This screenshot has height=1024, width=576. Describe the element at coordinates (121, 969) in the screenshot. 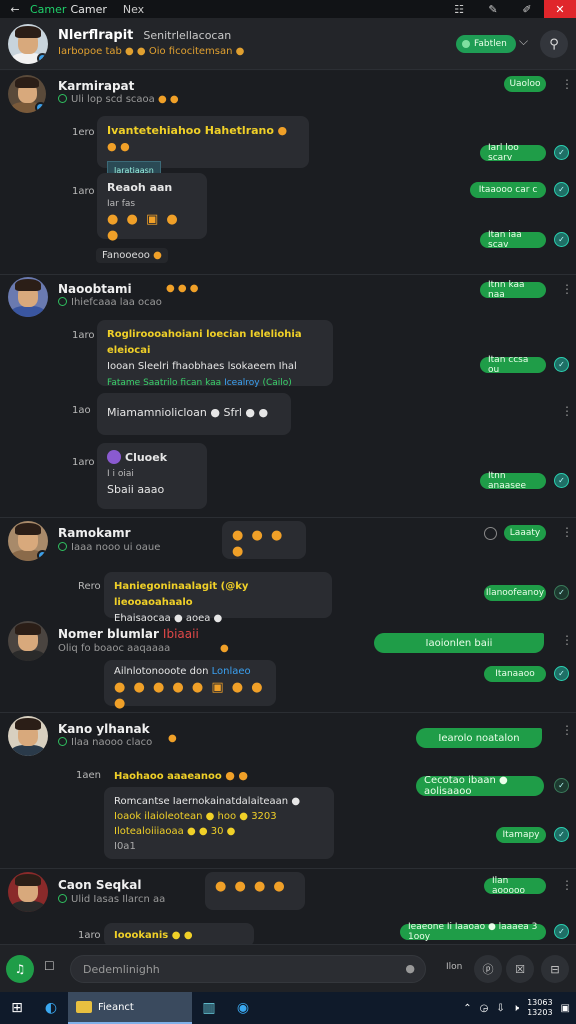

I see `message-input-placeholder: Dedemlinighh` at that location.